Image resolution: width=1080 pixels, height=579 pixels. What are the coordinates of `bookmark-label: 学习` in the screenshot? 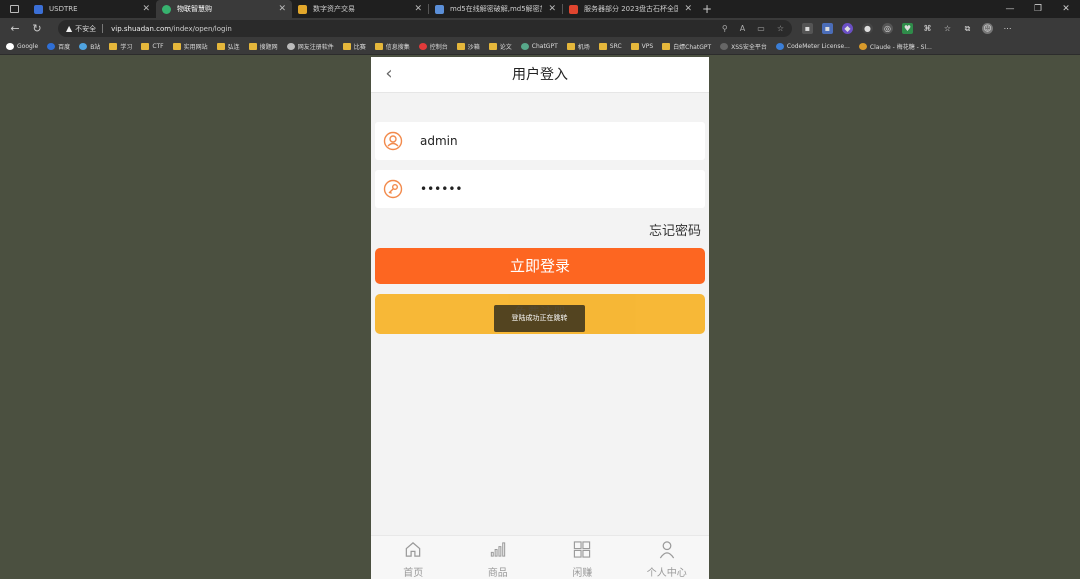 It's located at (126, 47).